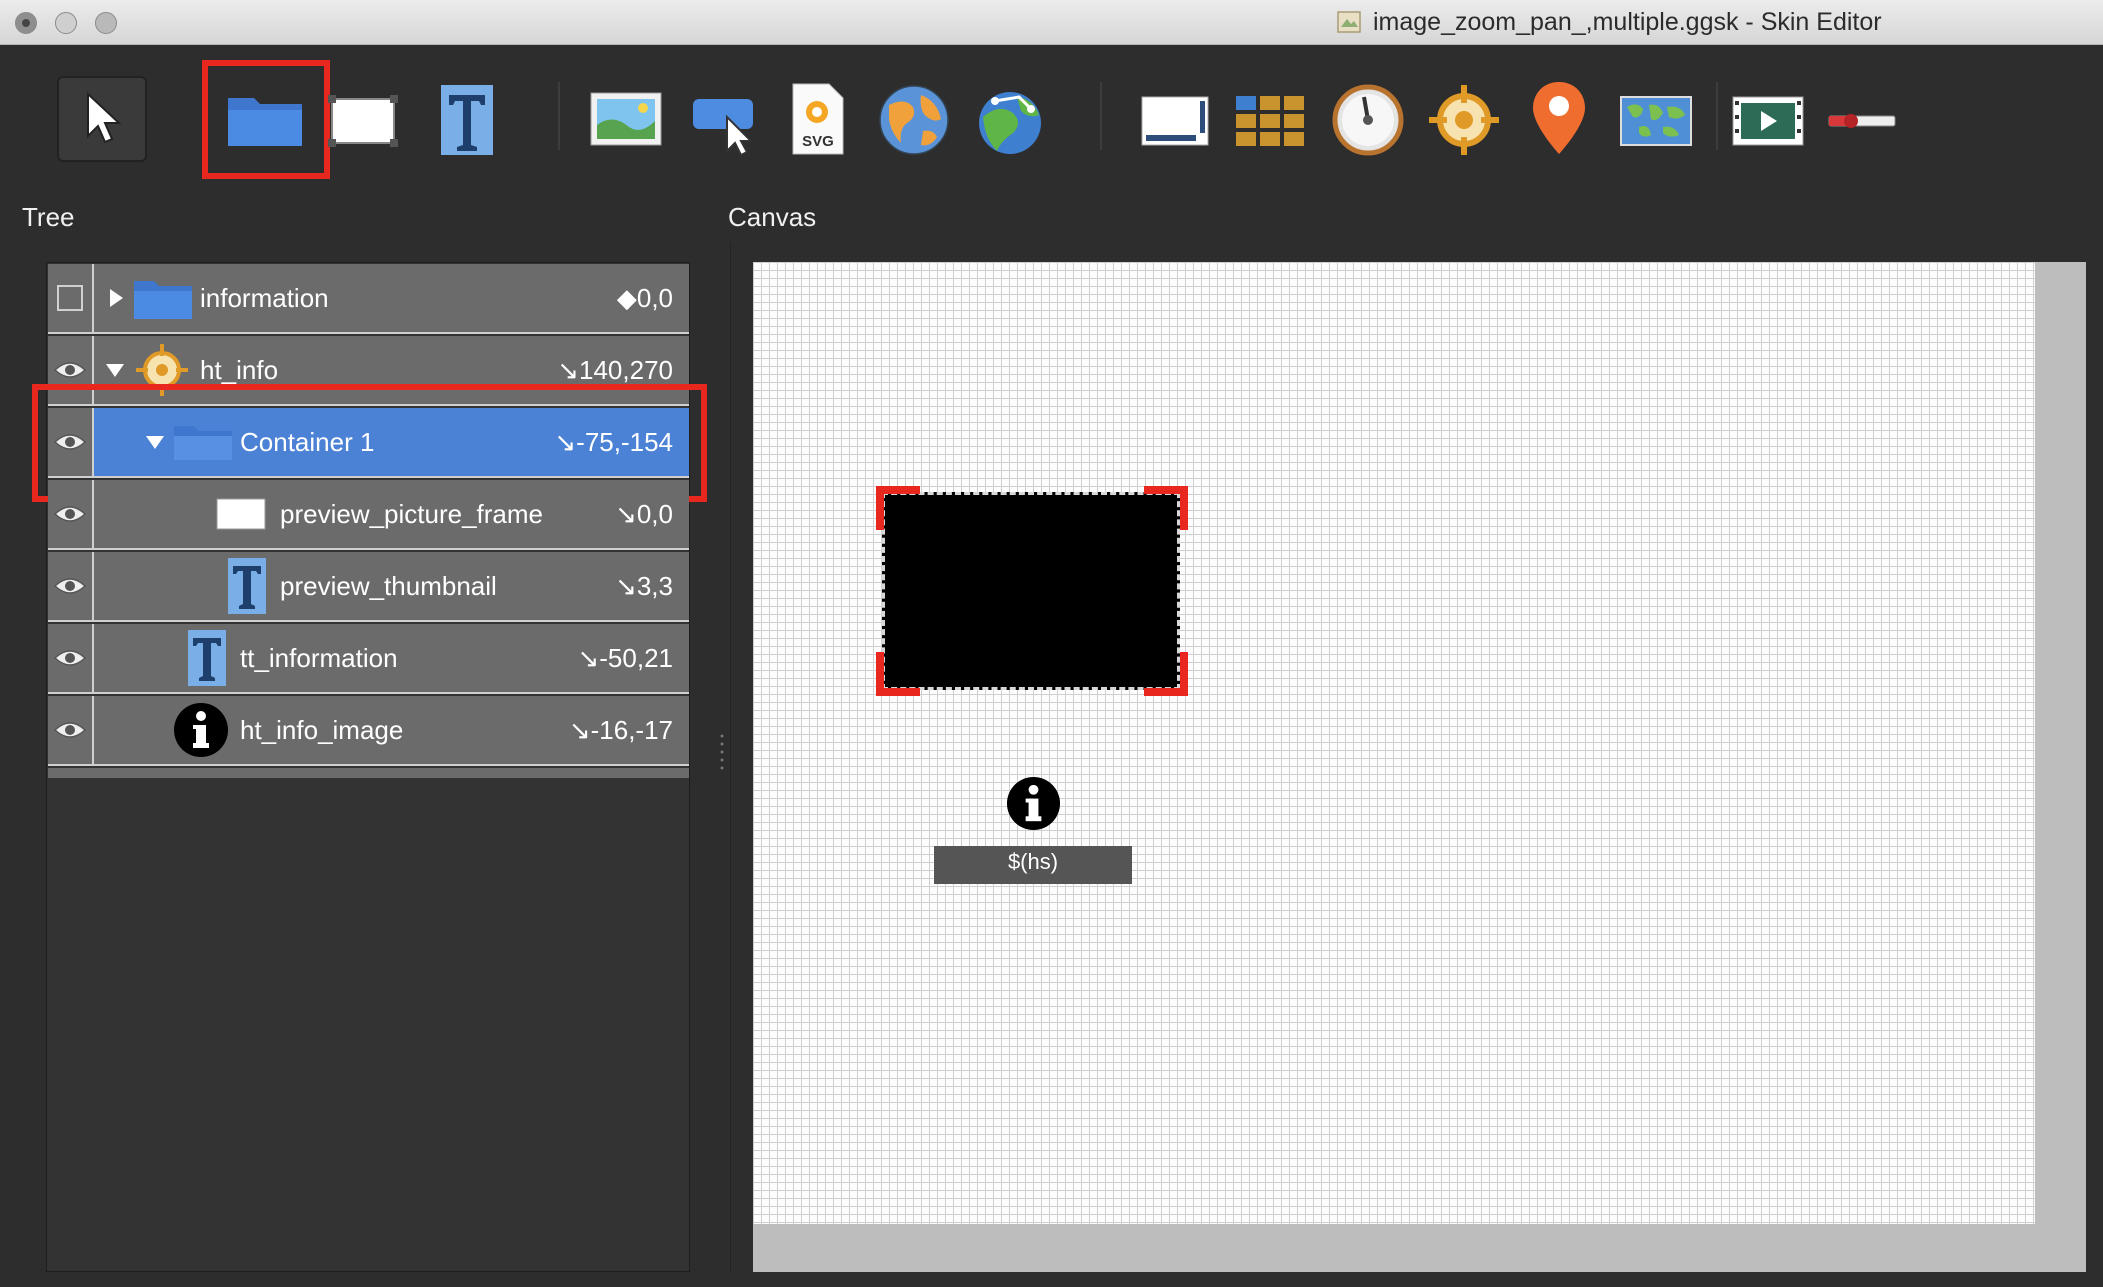 This screenshot has width=2103, height=1287. Describe the element at coordinates (1349, 22) in the screenshot. I see `document-proxy-icon` at that location.